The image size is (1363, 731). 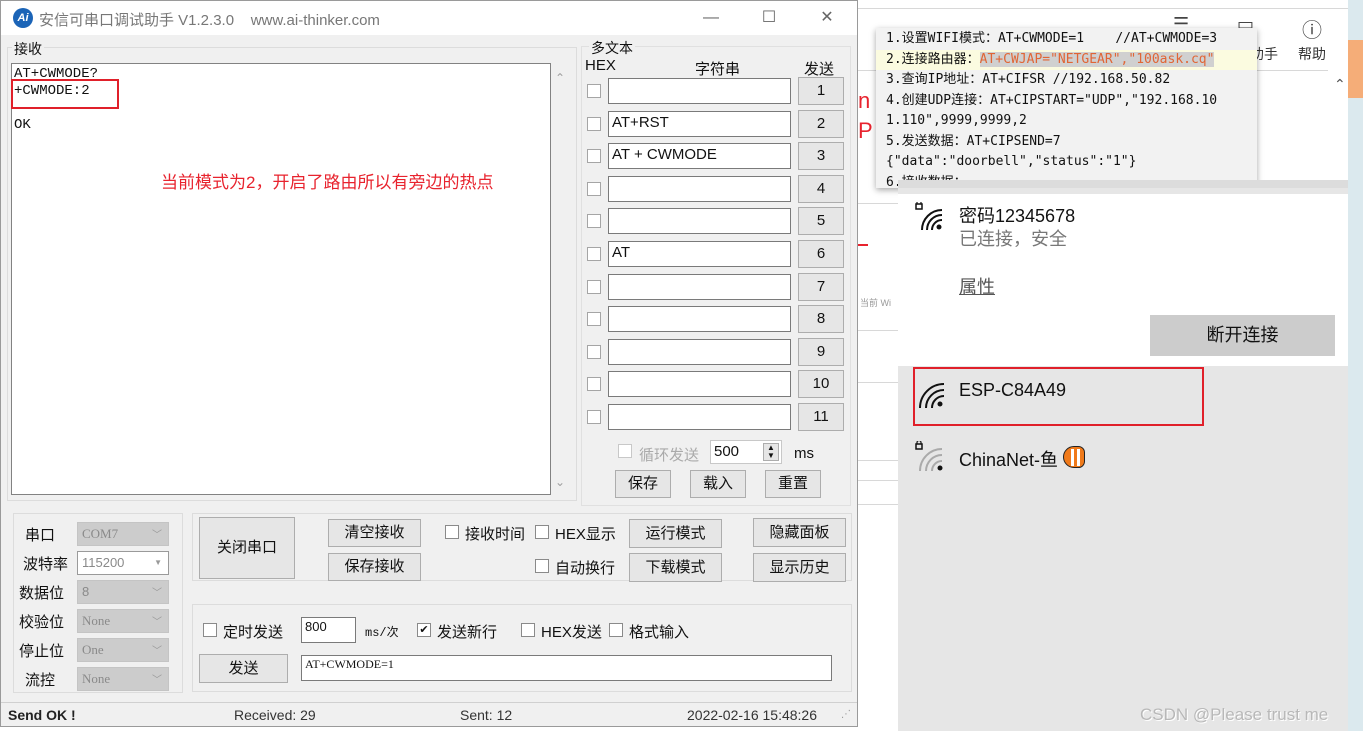 I want to click on interval-unit-label: ms/次, so click(x=382, y=633).